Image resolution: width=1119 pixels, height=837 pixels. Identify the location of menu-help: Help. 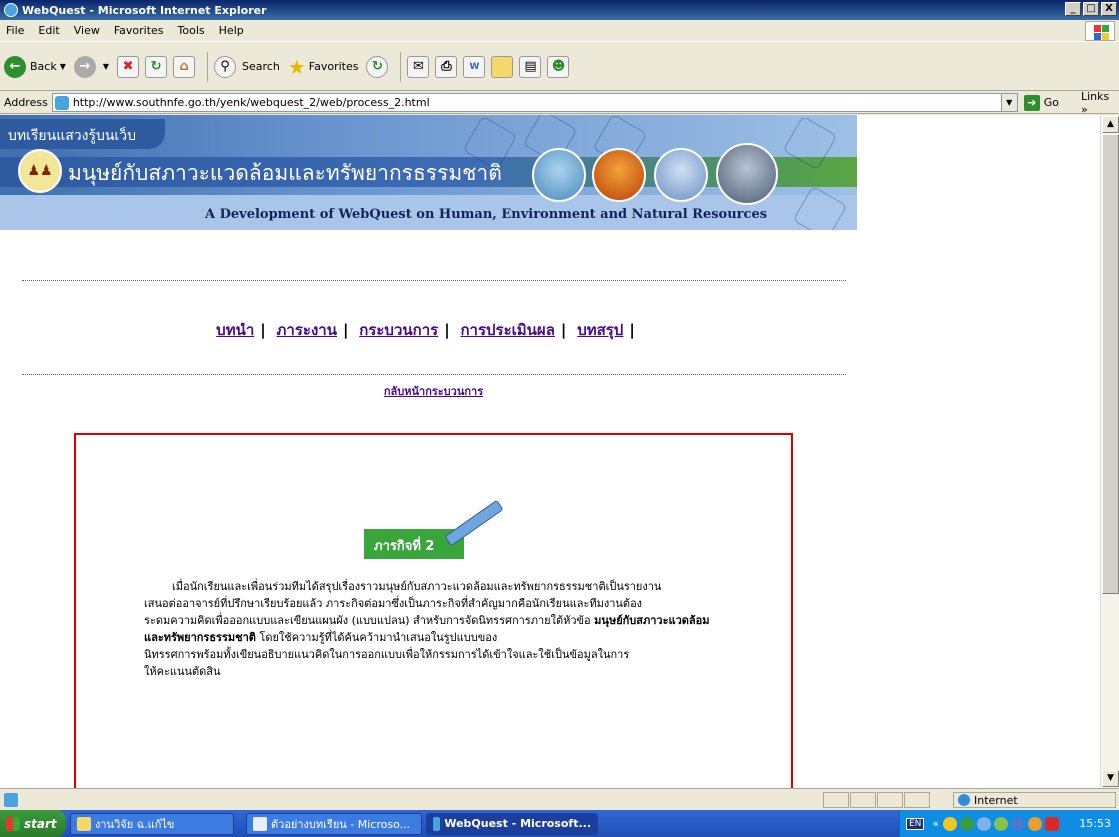
(231, 30).